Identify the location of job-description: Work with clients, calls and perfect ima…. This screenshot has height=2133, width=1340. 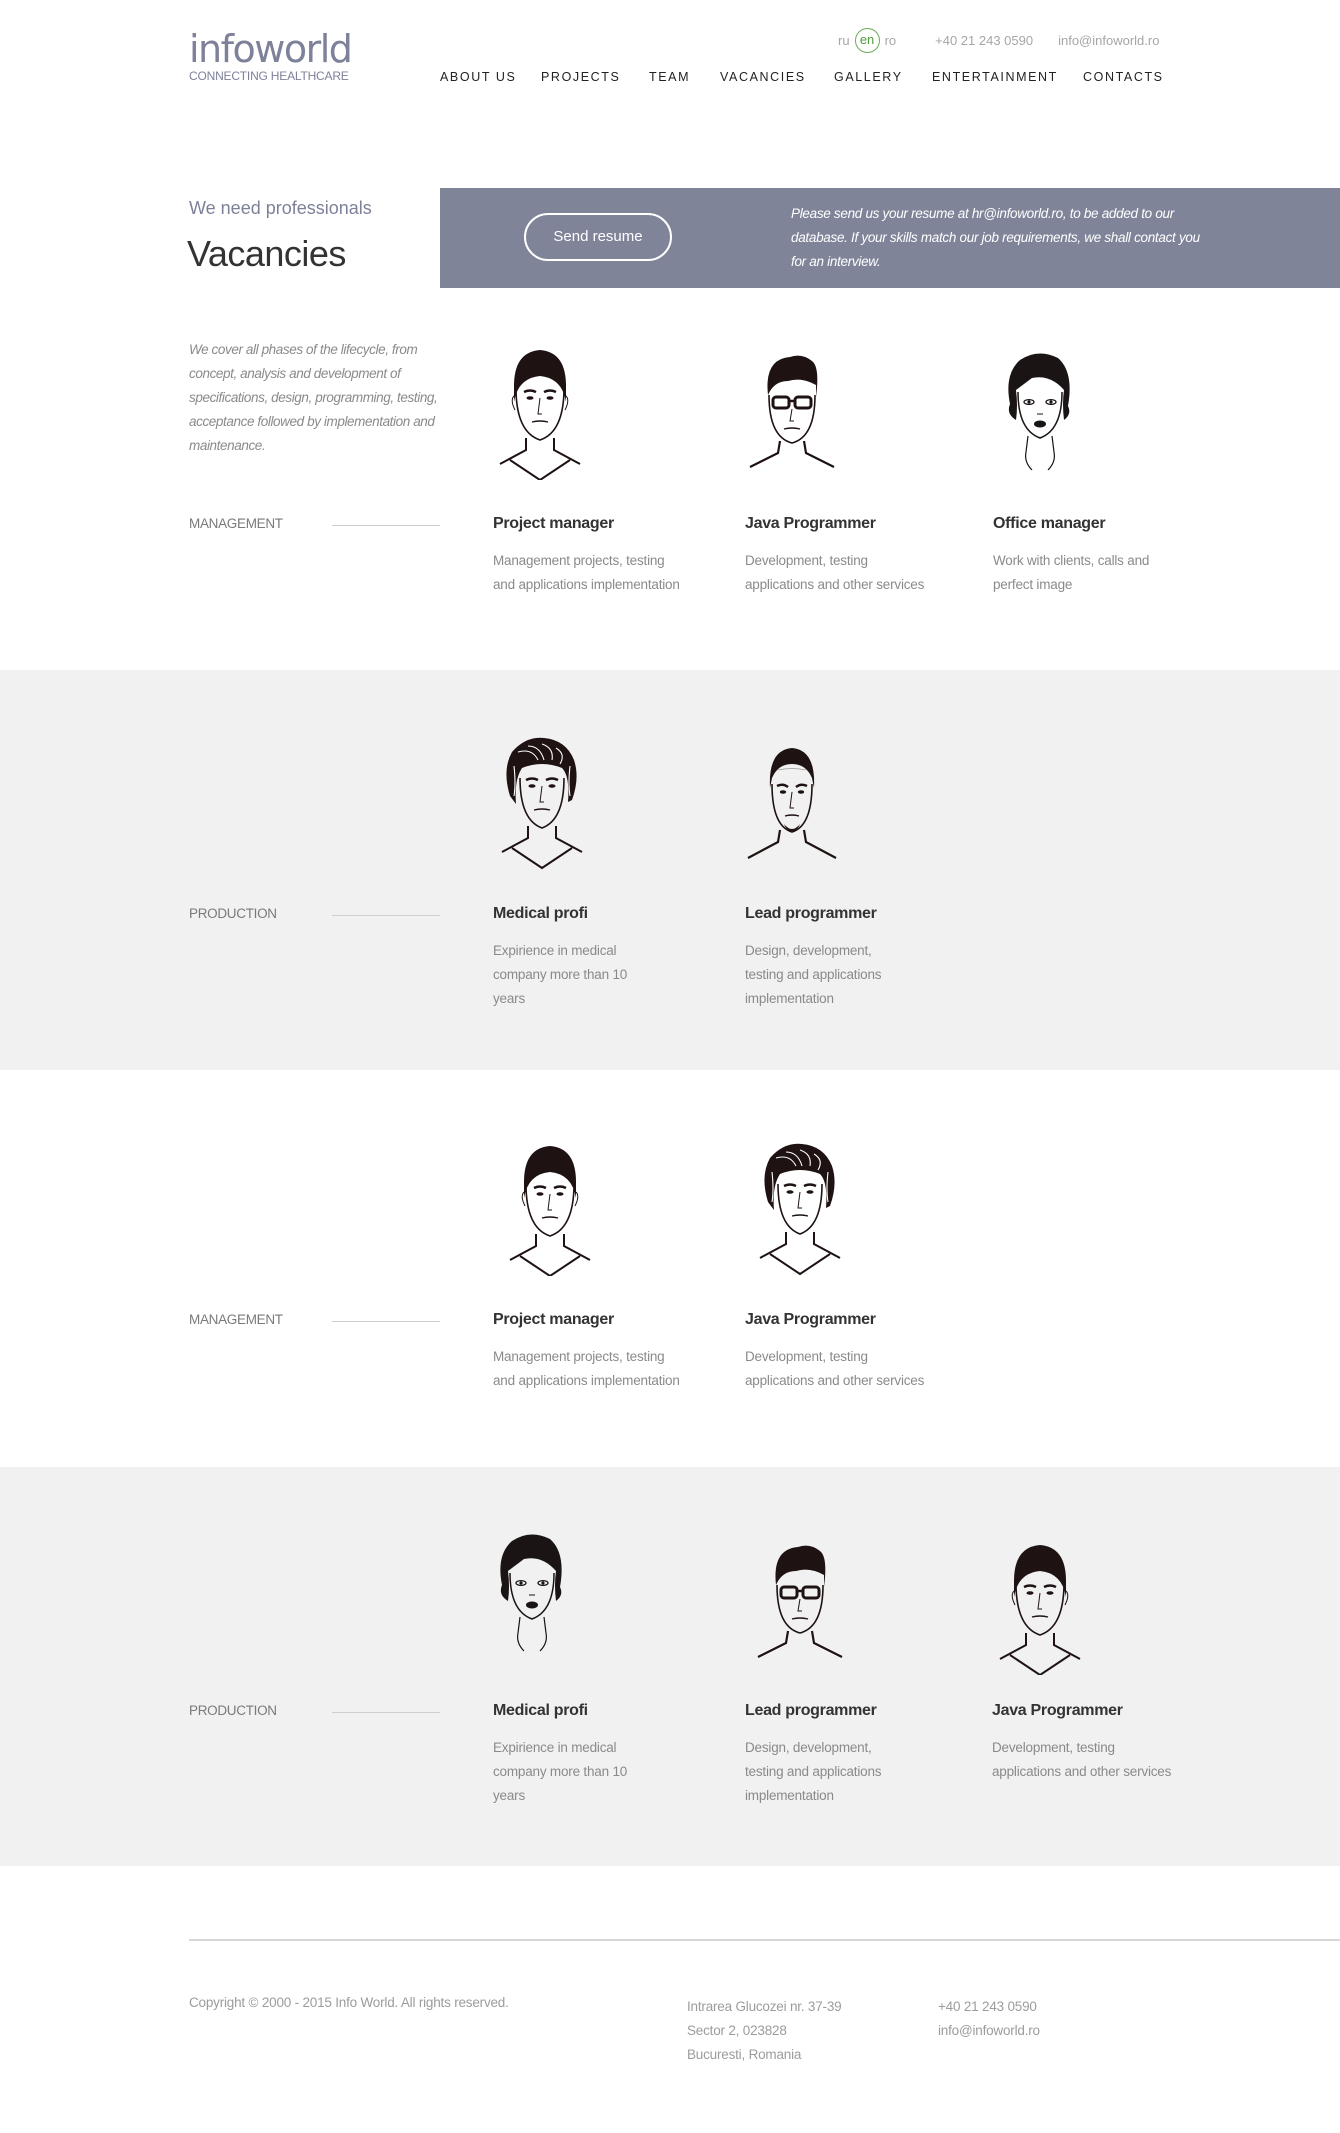
(1071, 572).